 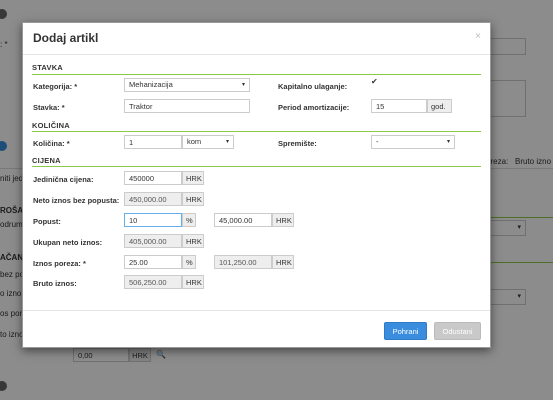 I want to click on kapitalno-checkbox: ✔, so click(x=375, y=82).